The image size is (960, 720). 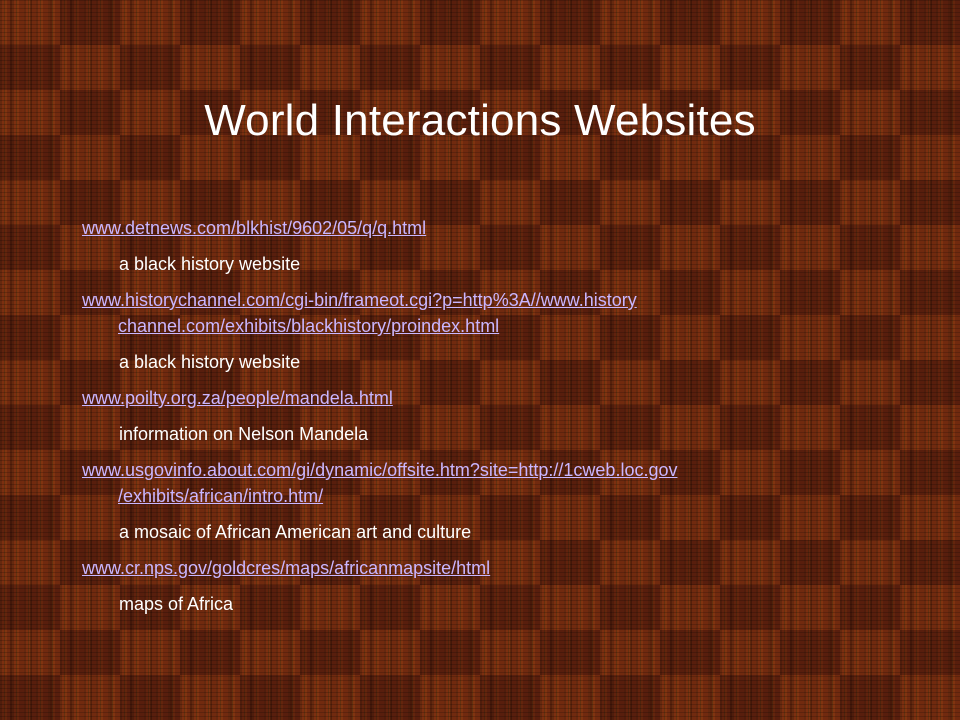 What do you see at coordinates (244, 434) in the screenshot?
I see `website-description: information on Nelson Mandela` at bounding box center [244, 434].